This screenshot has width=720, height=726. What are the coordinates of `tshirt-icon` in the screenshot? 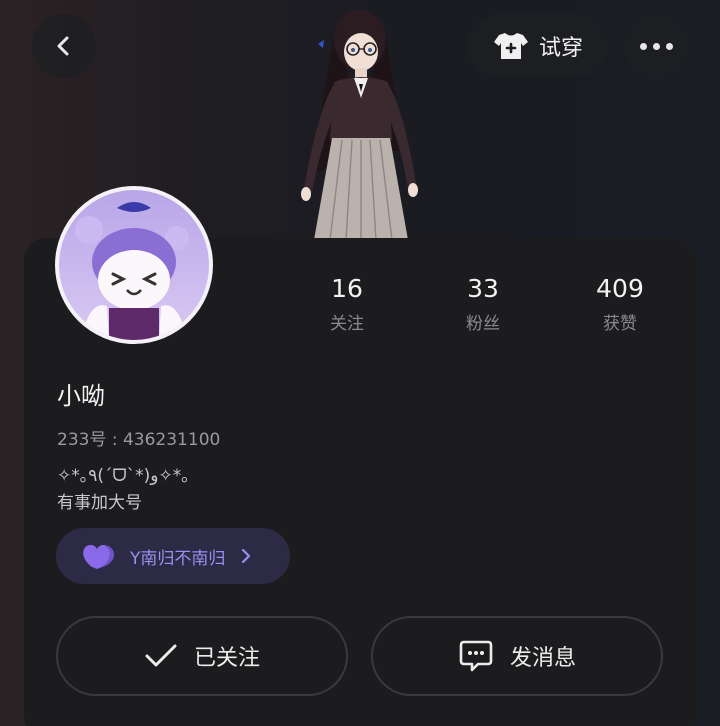 It's located at (510, 46).